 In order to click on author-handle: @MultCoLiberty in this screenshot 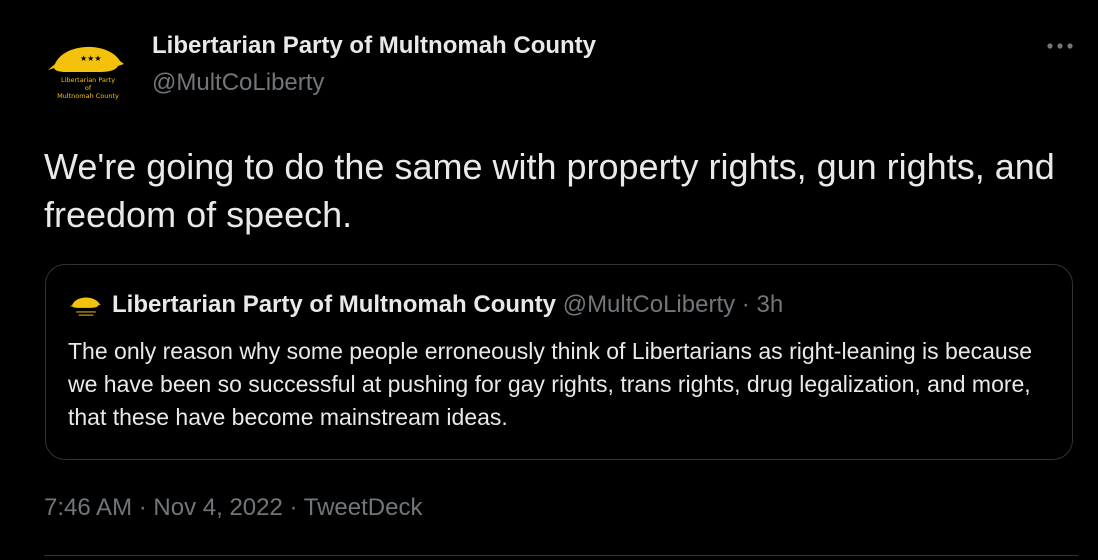, I will do `click(238, 83)`.